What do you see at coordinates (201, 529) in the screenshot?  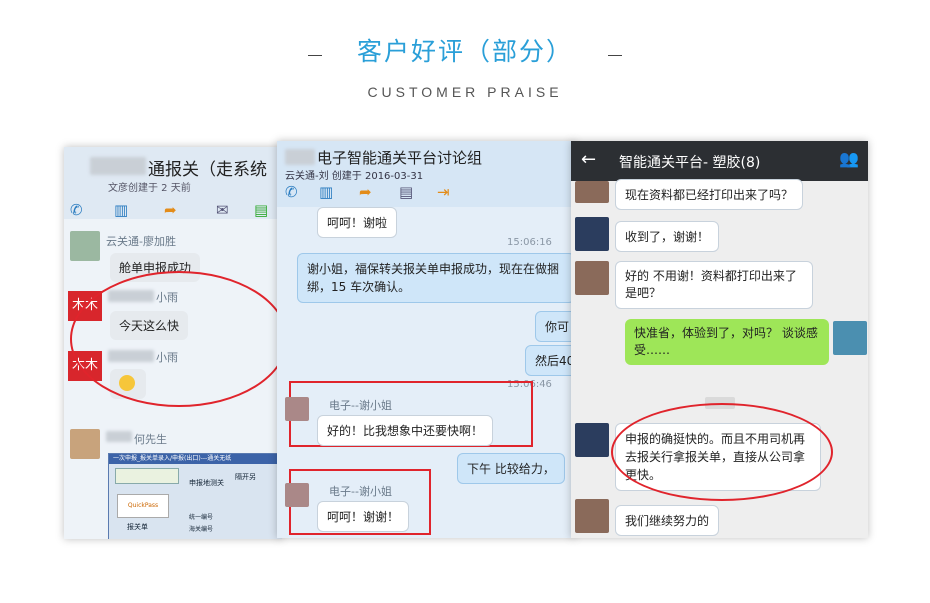 I see `embedded-field: 海关编号` at bounding box center [201, 529].